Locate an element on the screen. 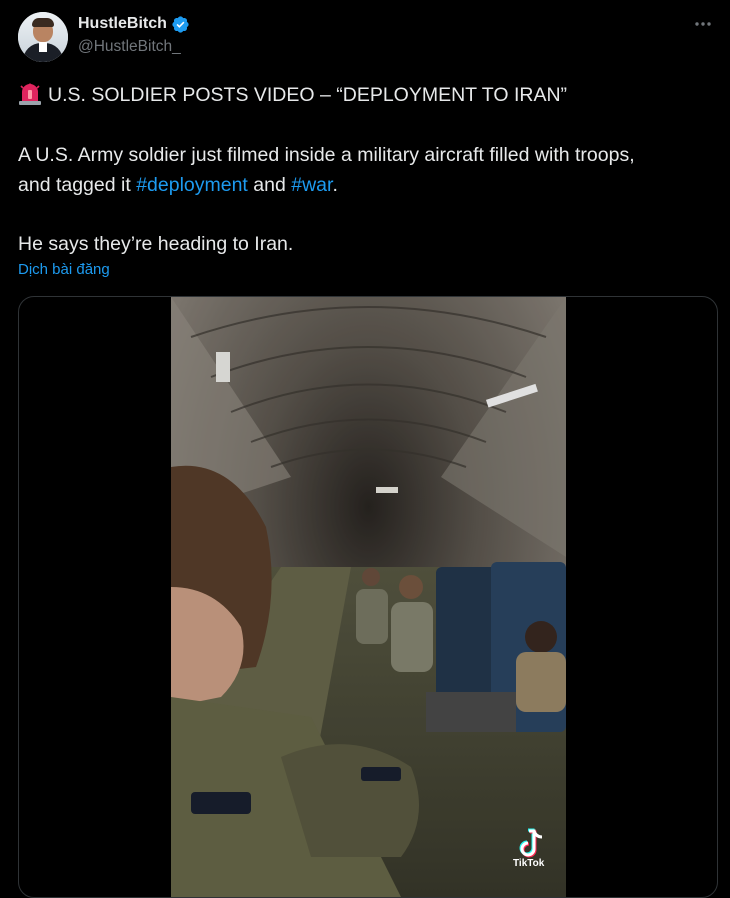 Image resolution: width=730 pixels, height=898 pixels. post-body-closing: He says they’re heading to Iran. is located at coordinates (156, 244).